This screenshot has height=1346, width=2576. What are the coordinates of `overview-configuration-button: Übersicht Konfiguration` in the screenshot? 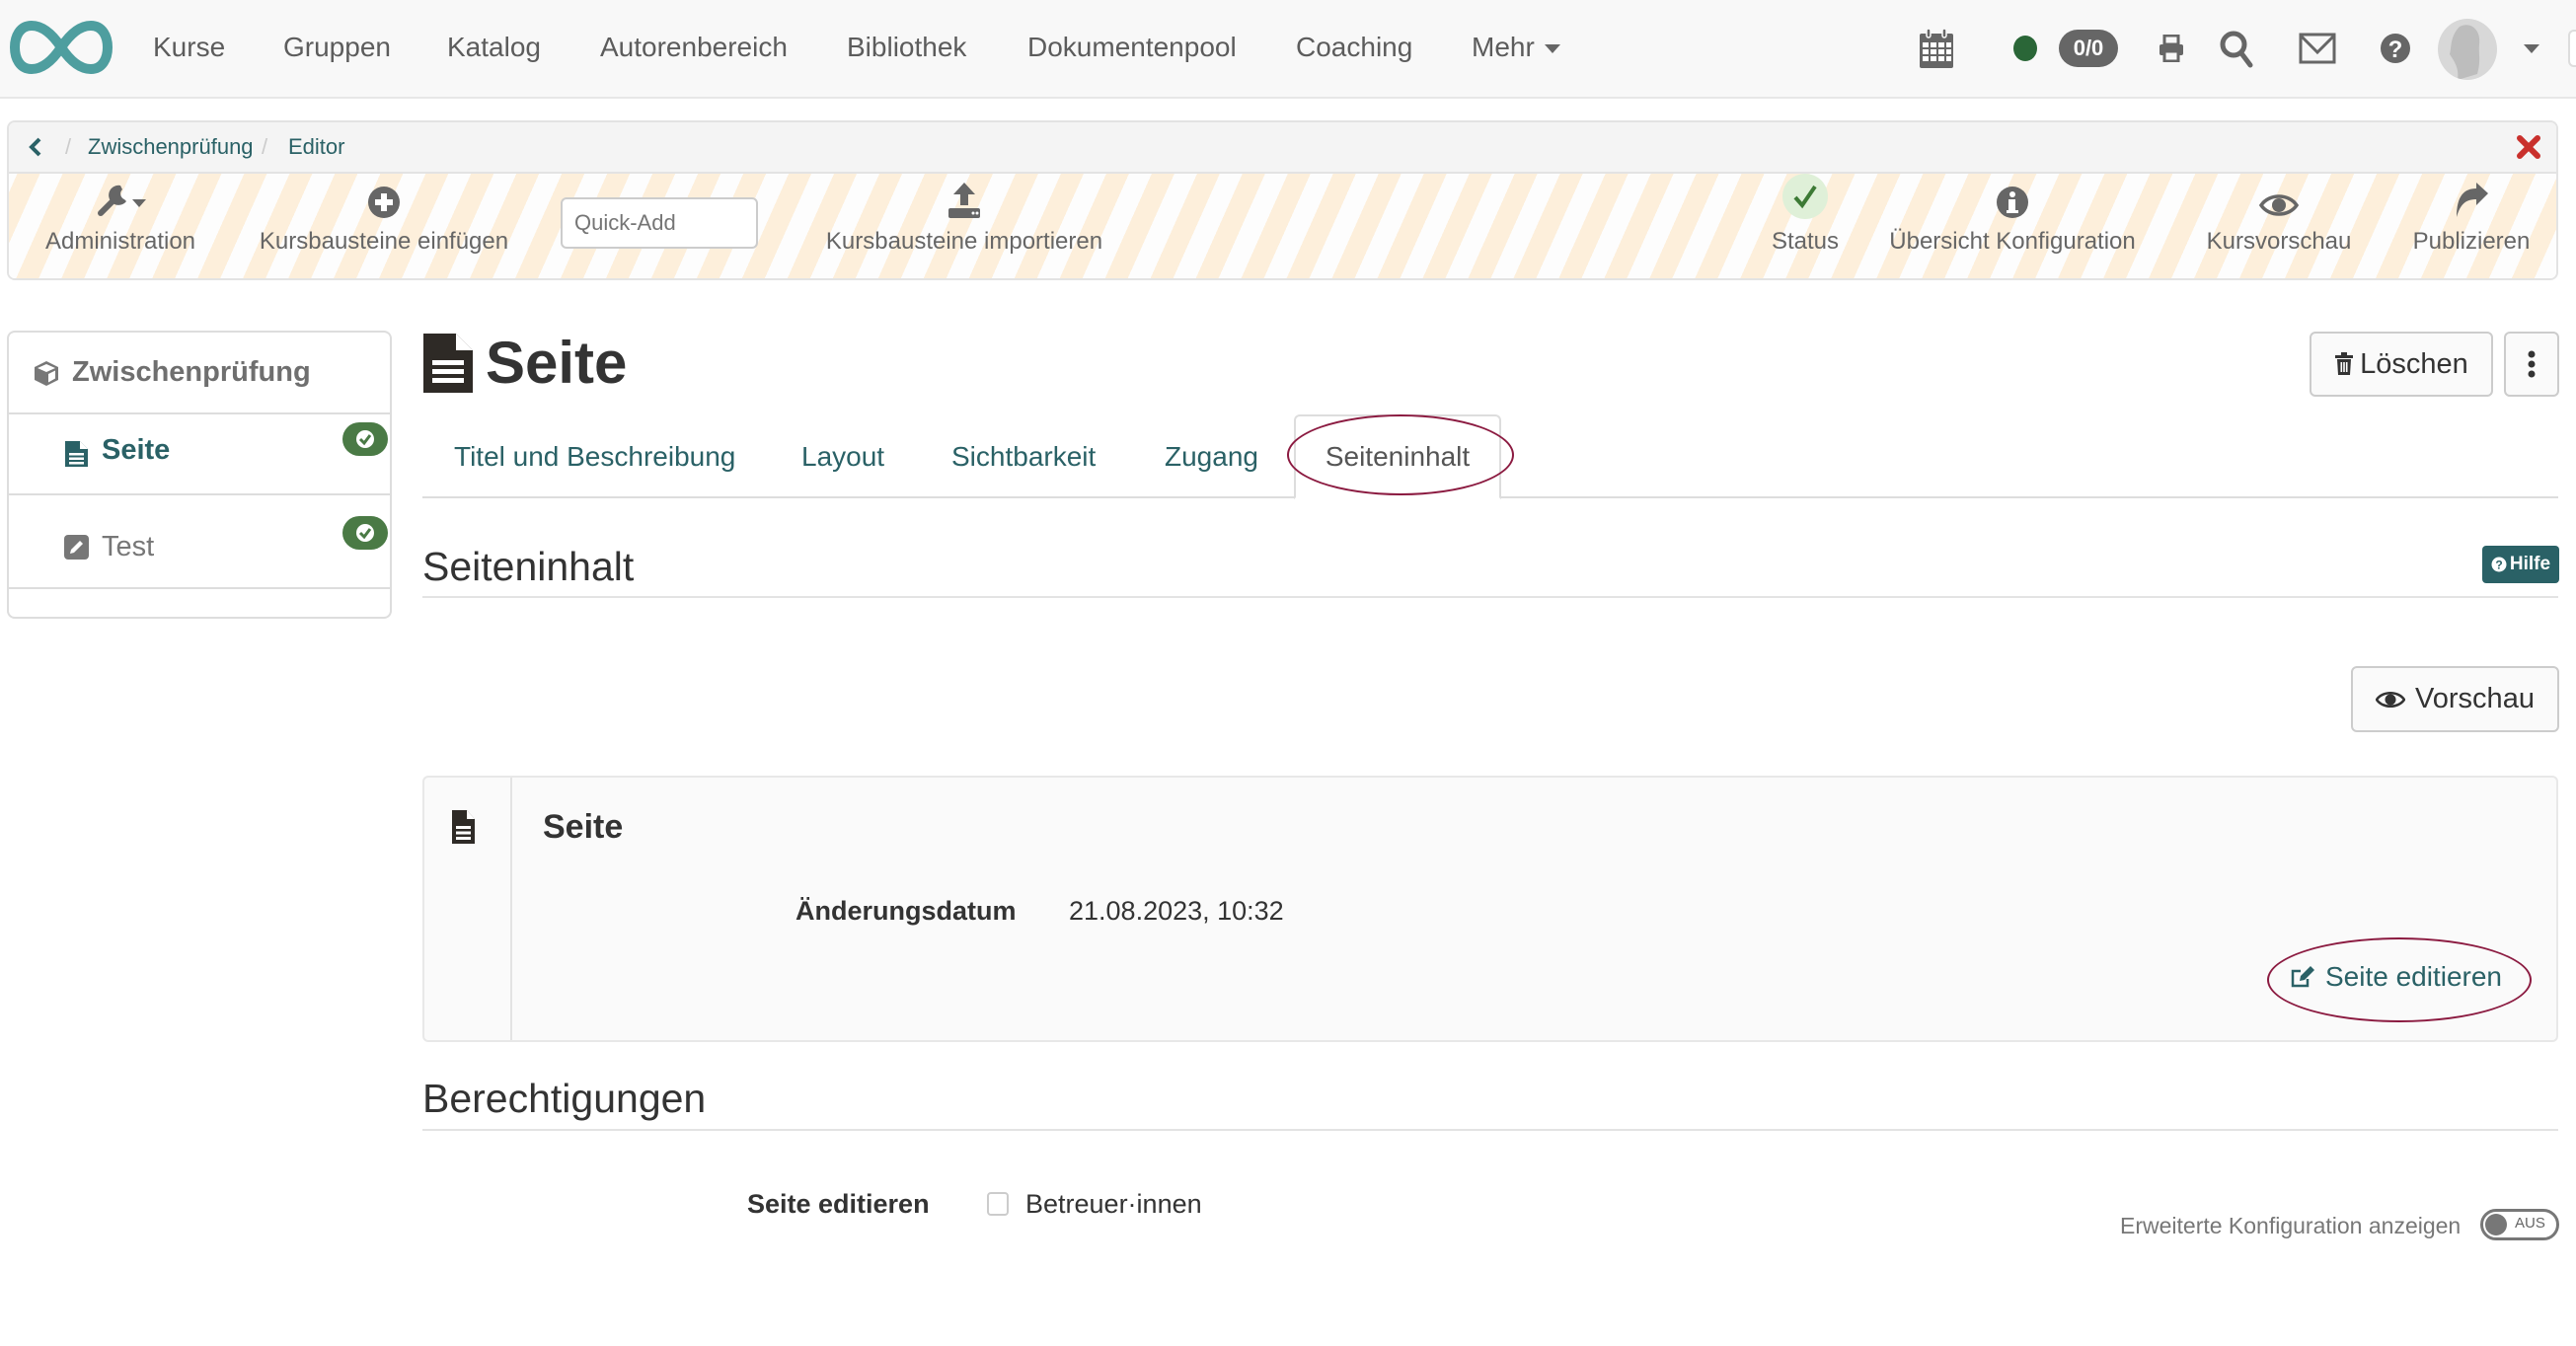 It's located at (2012, 226).